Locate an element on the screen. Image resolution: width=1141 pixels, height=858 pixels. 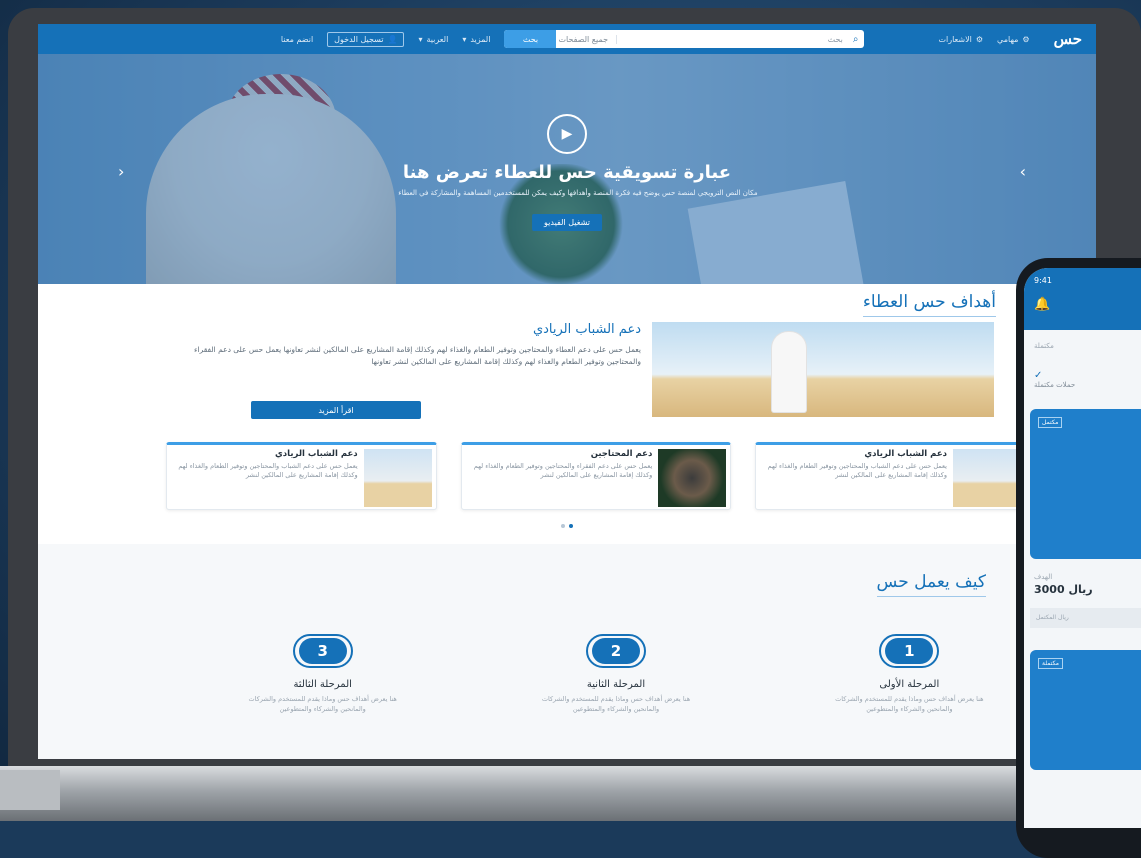
step-number-badge: 2 is located at coordinates (616, 651).